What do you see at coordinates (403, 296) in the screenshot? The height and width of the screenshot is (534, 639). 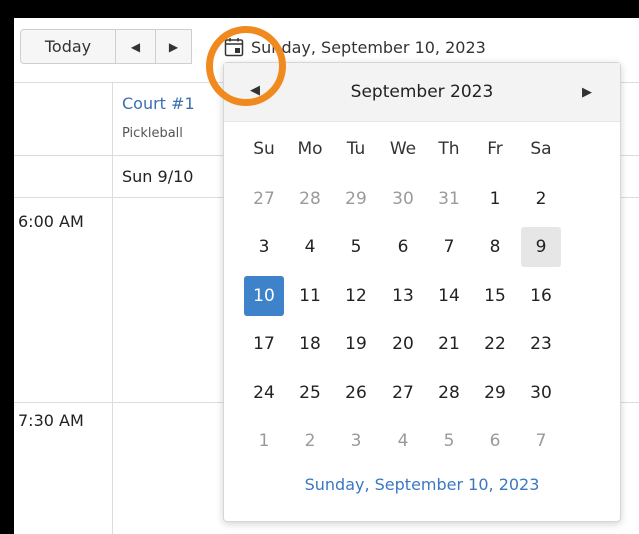 I see `day-cell: 13` at bounding box center [403, 296].